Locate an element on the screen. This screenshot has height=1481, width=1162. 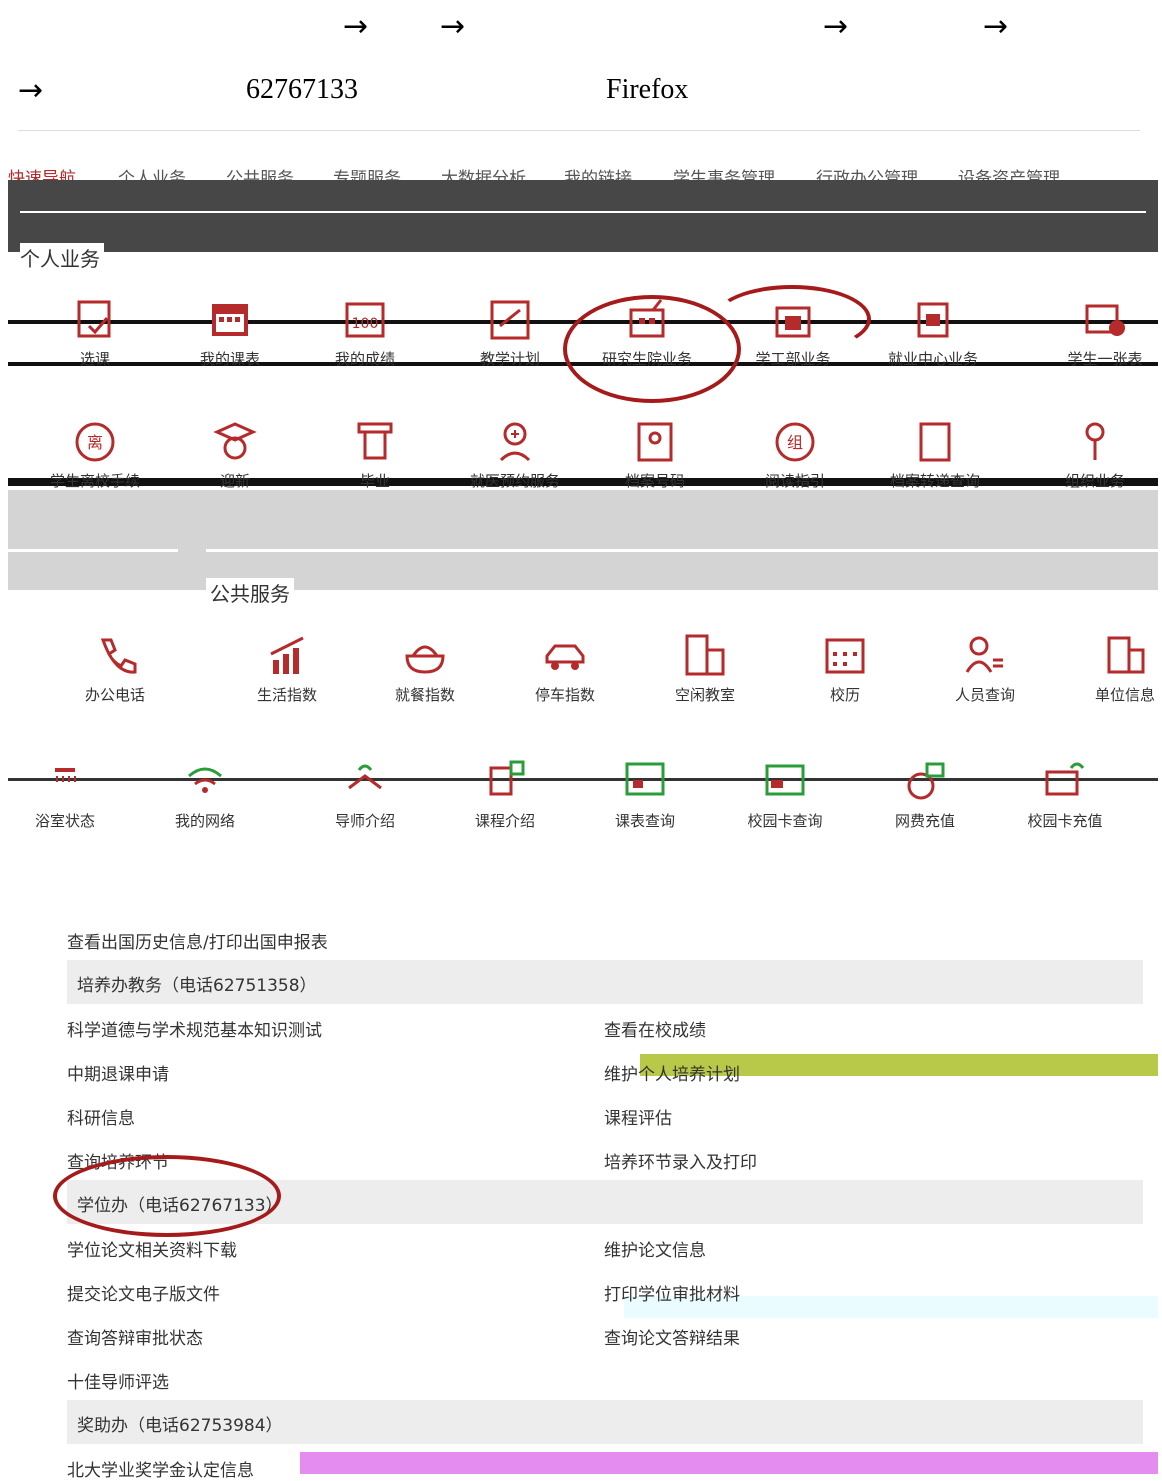
tile-medical: 就医预约服务 is located at coordinates (515, 454).